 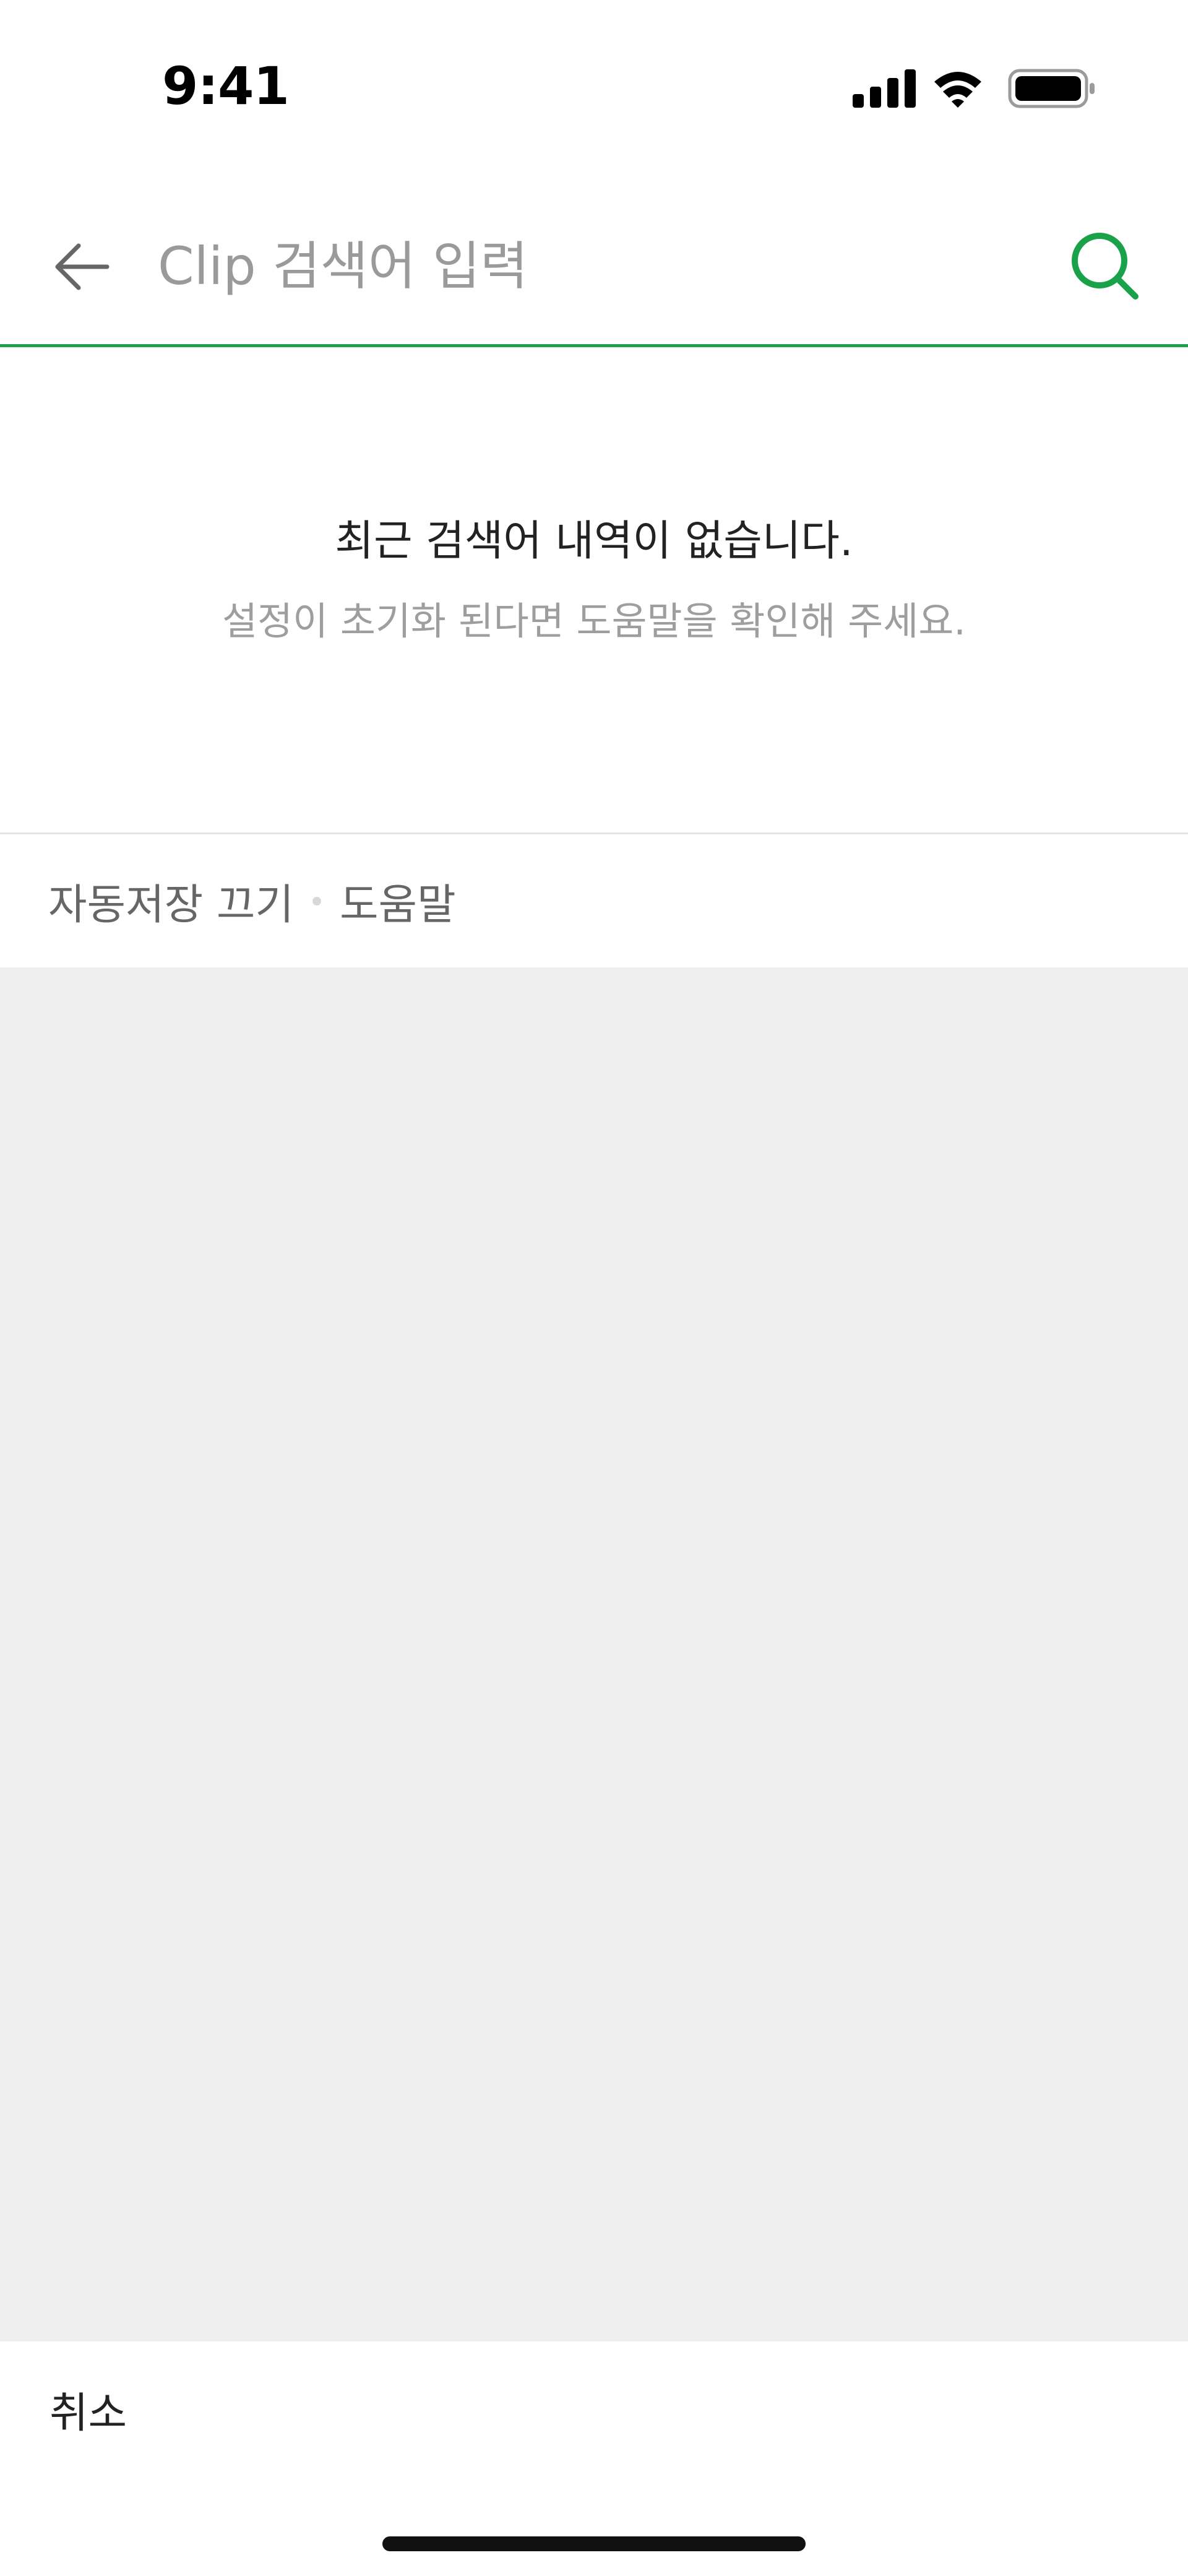 What do you see at coordinates (1051, 88) in the screenshot?
I see `battery-icon` at bounding box center [1051, 88].